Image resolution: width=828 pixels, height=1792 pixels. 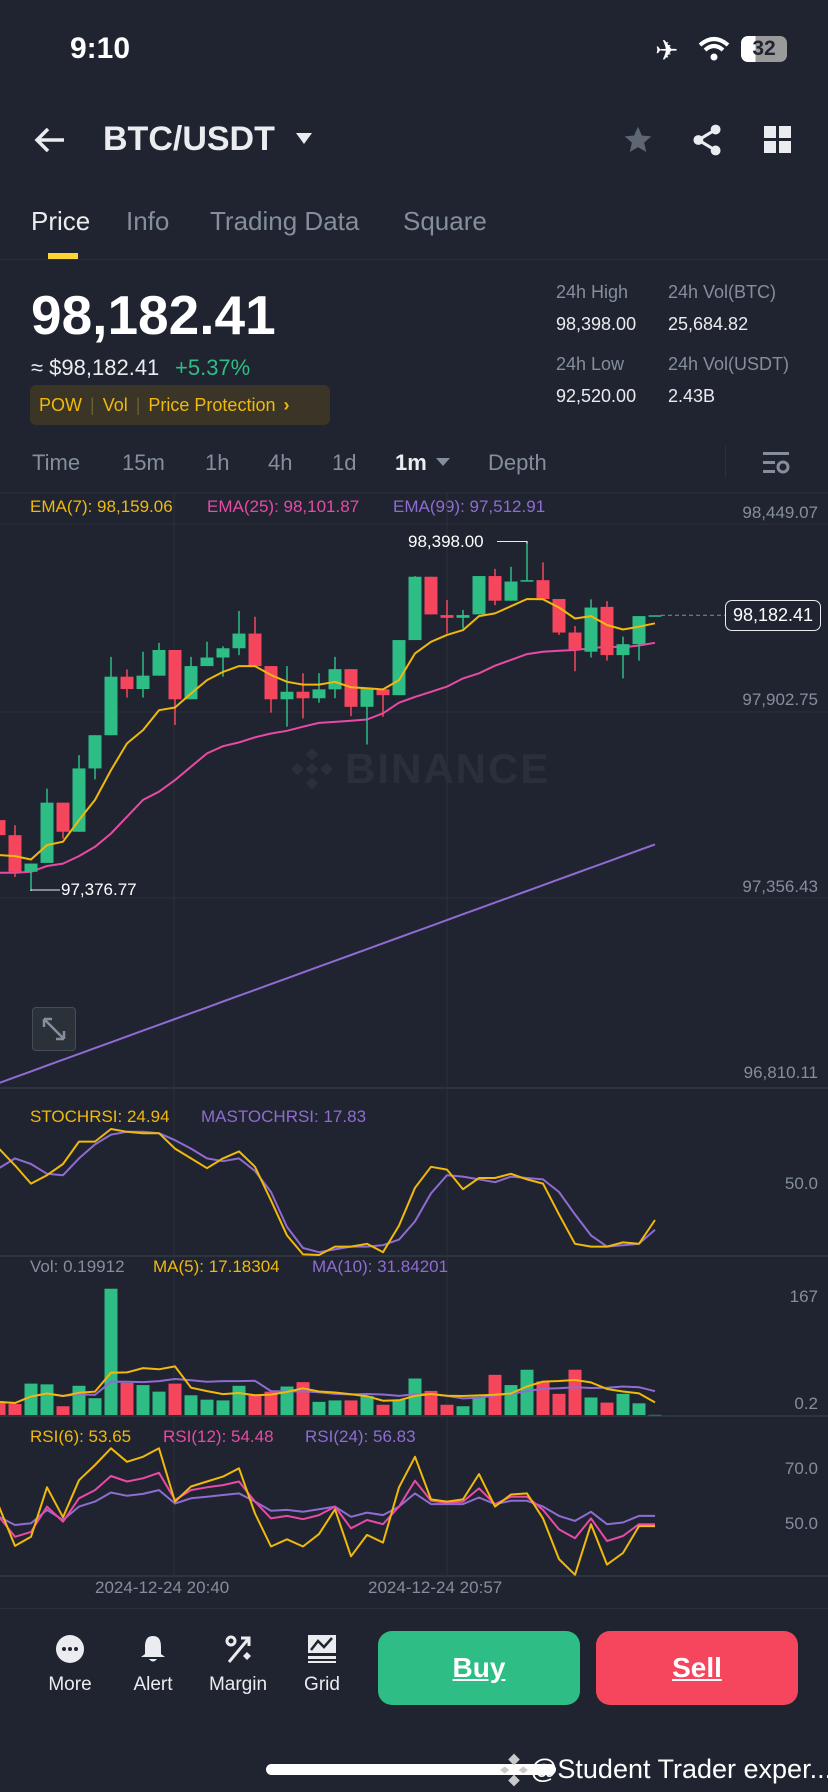 I want to click on ema7-line, so click(x=328, y=729).